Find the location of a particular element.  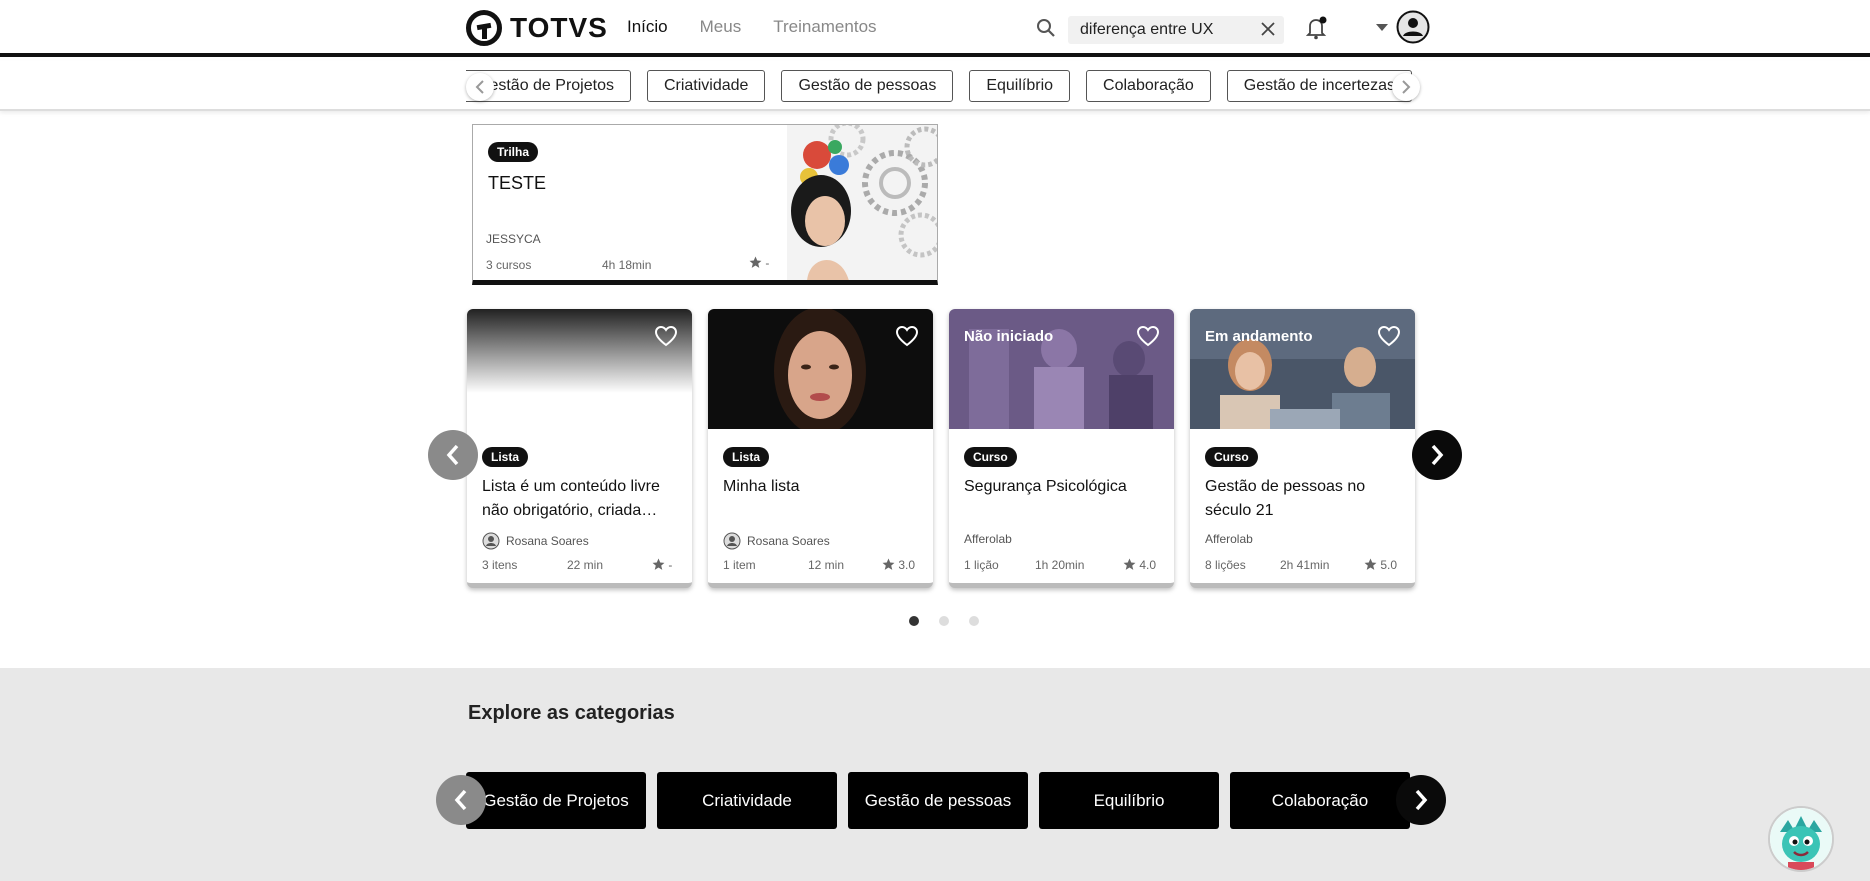

totvs-logo: TOTVS is located at coordinates (537, 28).